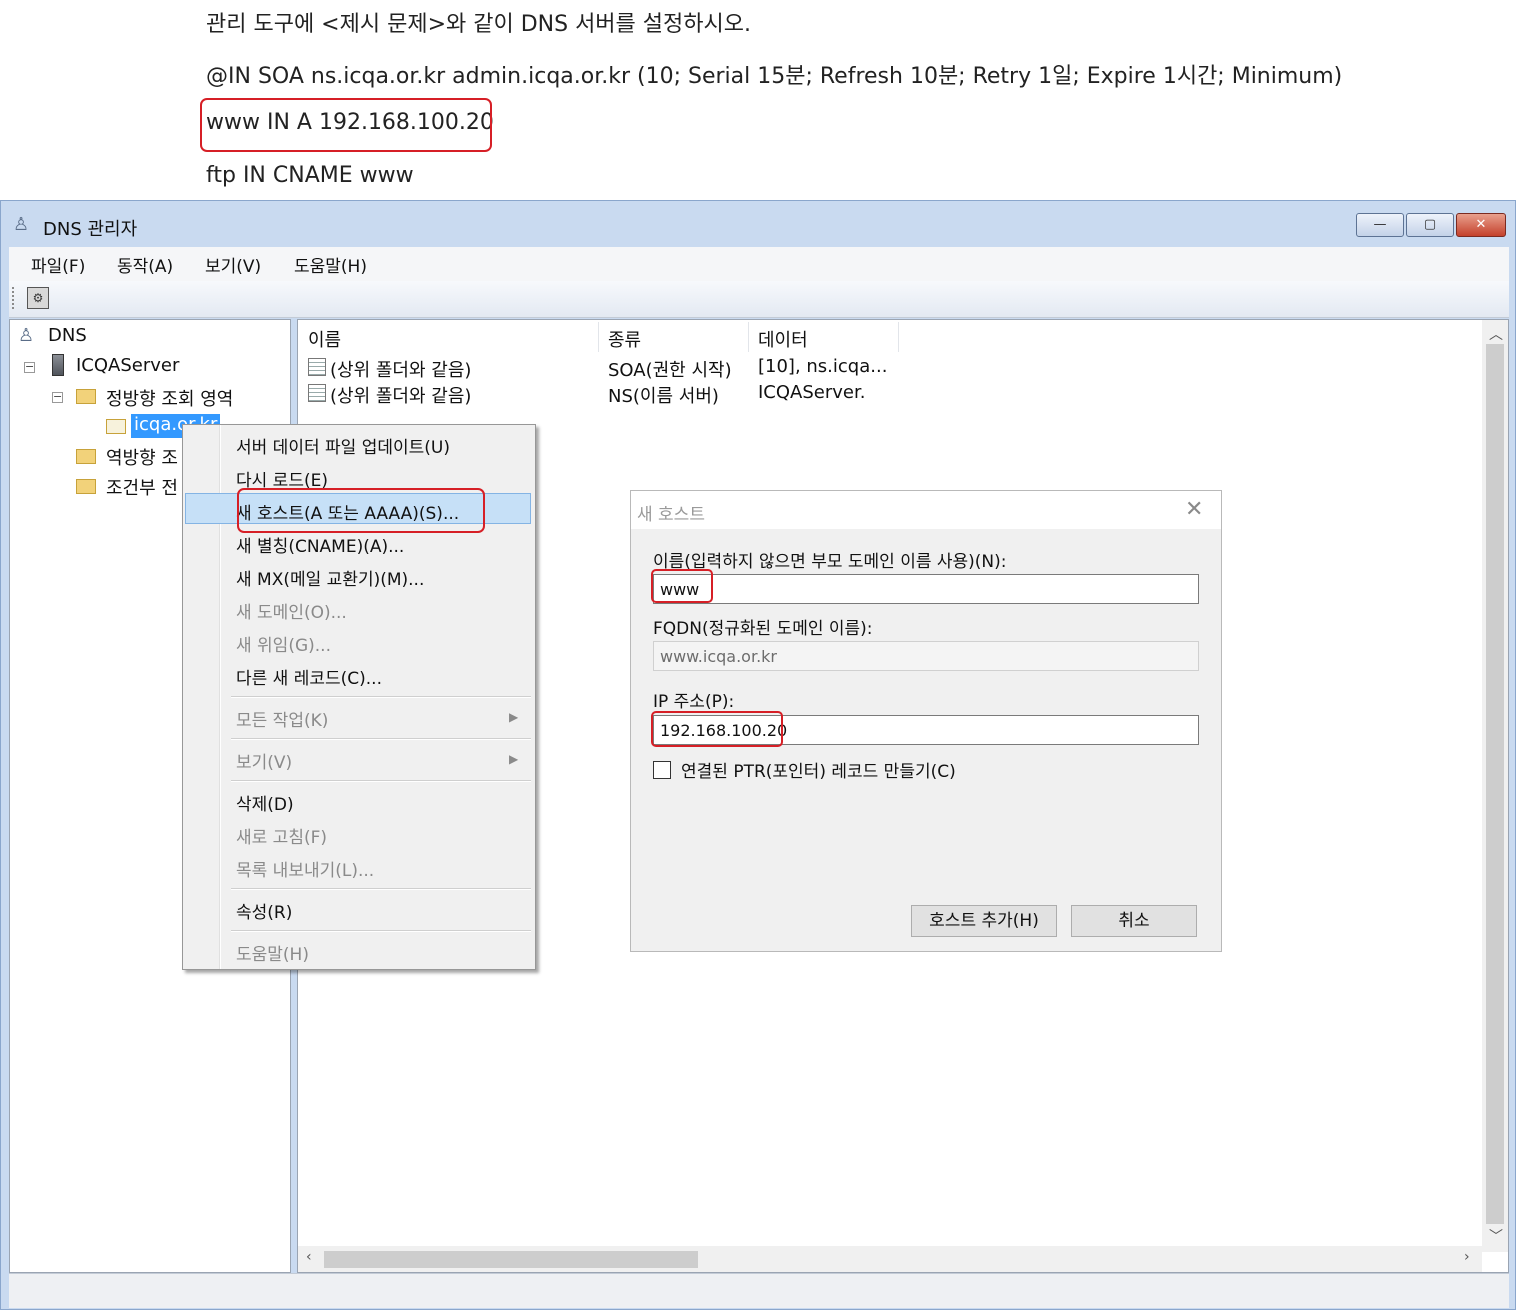 The width and height of the screenshot is (1518, 1311). Describe the element at coordinates (478, 24) in the screenshot. I see `instruction-line-1: 관리 도구에 <제시 문제>와 같이 DNS 서버를 설정하시오.` at that location.